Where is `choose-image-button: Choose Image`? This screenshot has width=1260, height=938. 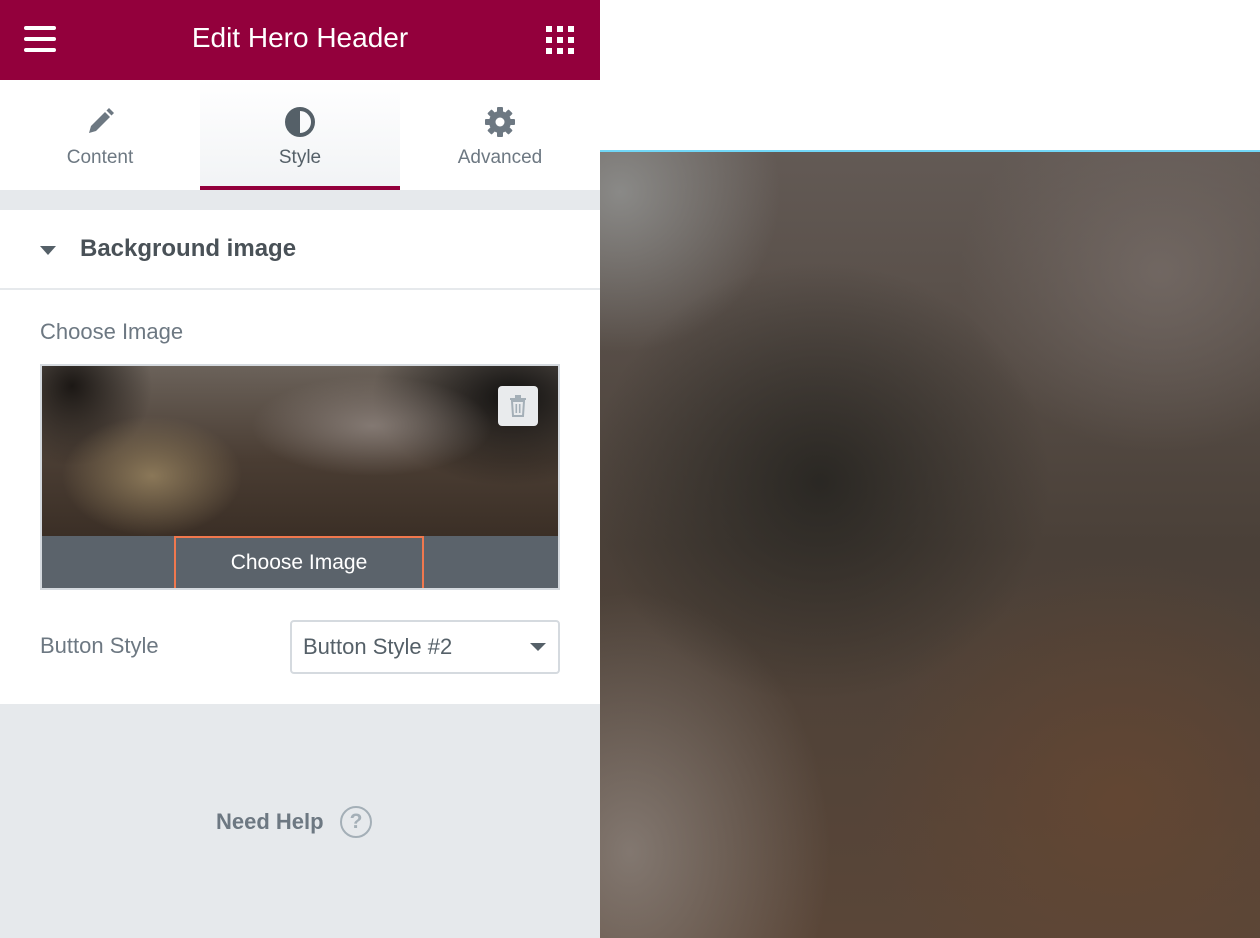
choose-image-button: Choose Image is located at coordinates (299, 562).